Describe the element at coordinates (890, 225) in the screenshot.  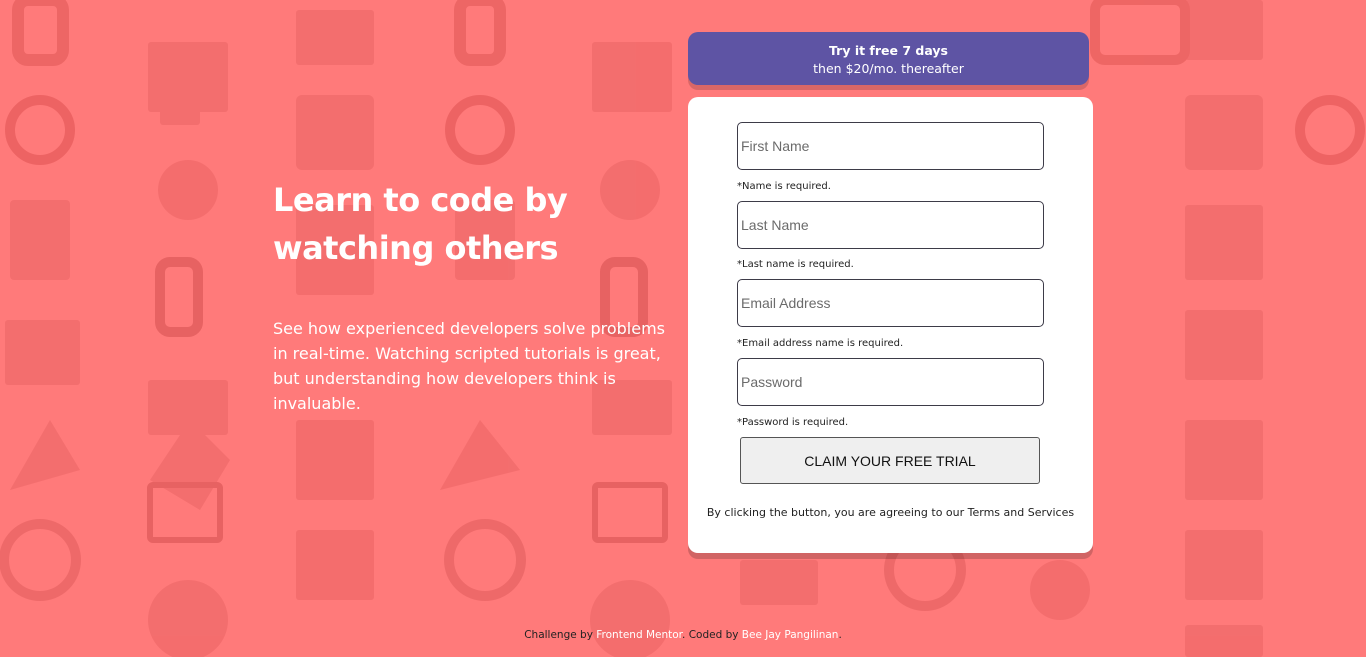
I see `last-name-input` at that location.